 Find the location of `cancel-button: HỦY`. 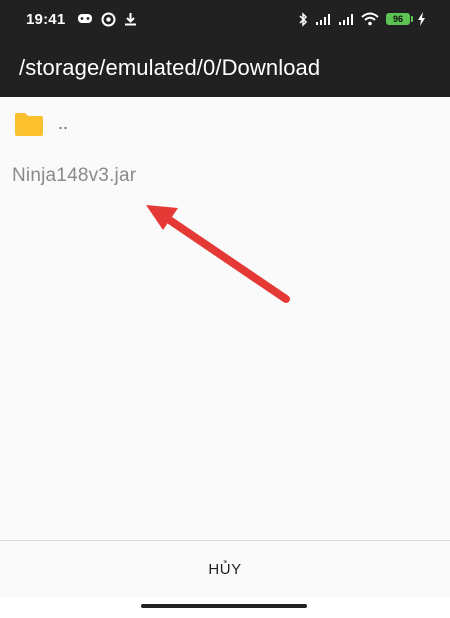

cancel-button: HỦY is located at coordinates (224, 569).